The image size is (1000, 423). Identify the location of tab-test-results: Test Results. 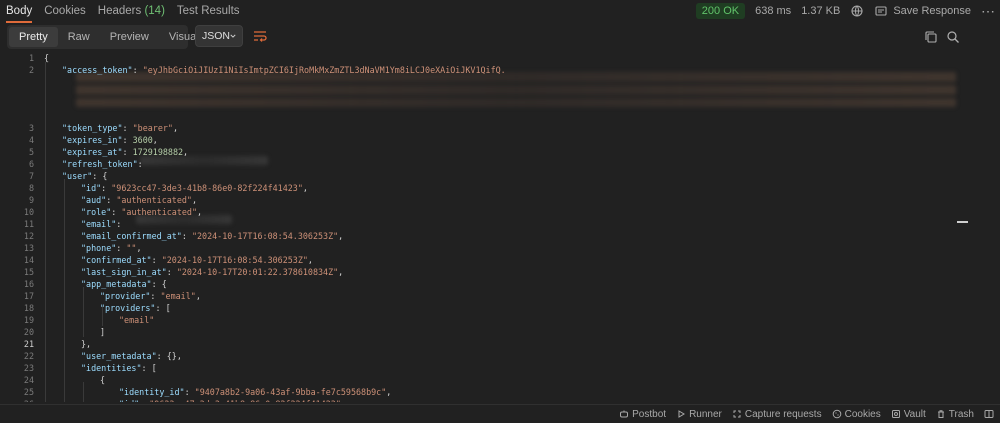
(208, 11).